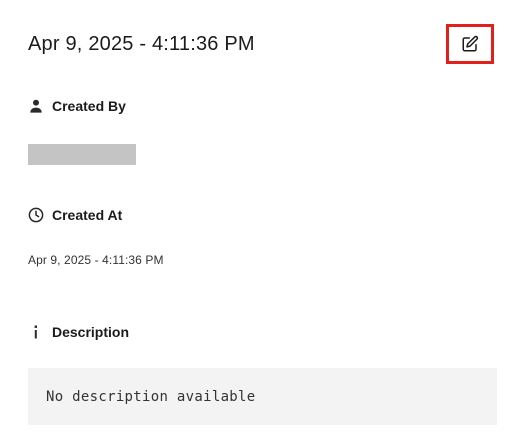 This screenshot has height=440, width=512. I want to click on created-by-heading: Created By, so click(77, 106).